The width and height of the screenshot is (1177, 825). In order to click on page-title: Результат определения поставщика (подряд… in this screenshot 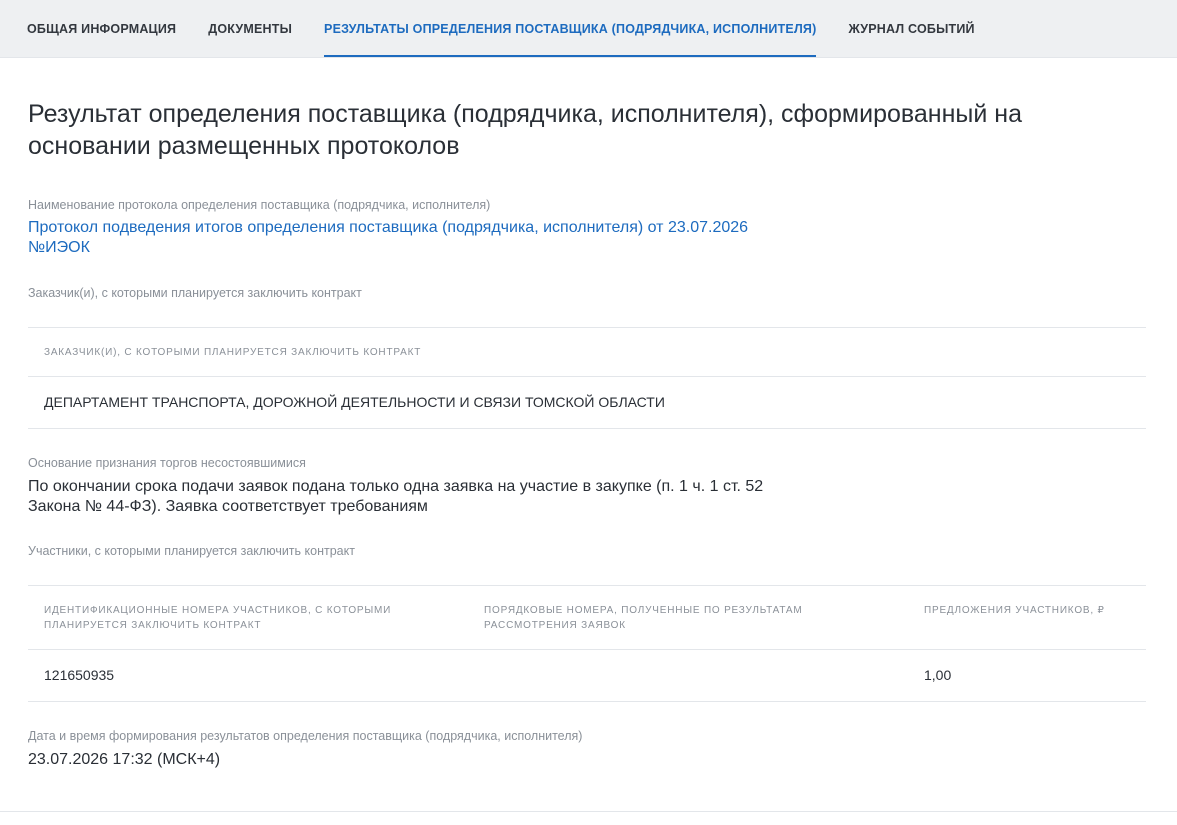, I will do `click(525, 130)`.